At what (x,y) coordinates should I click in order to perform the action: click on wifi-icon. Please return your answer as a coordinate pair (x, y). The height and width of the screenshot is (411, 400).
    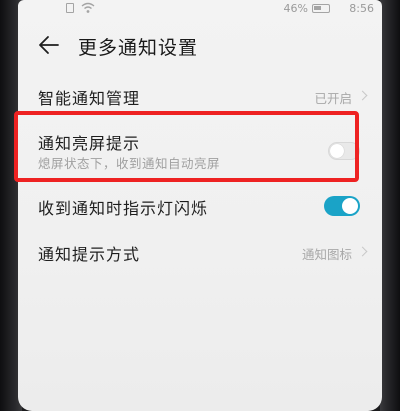
    Looking at the image, I should click on (88, 7).